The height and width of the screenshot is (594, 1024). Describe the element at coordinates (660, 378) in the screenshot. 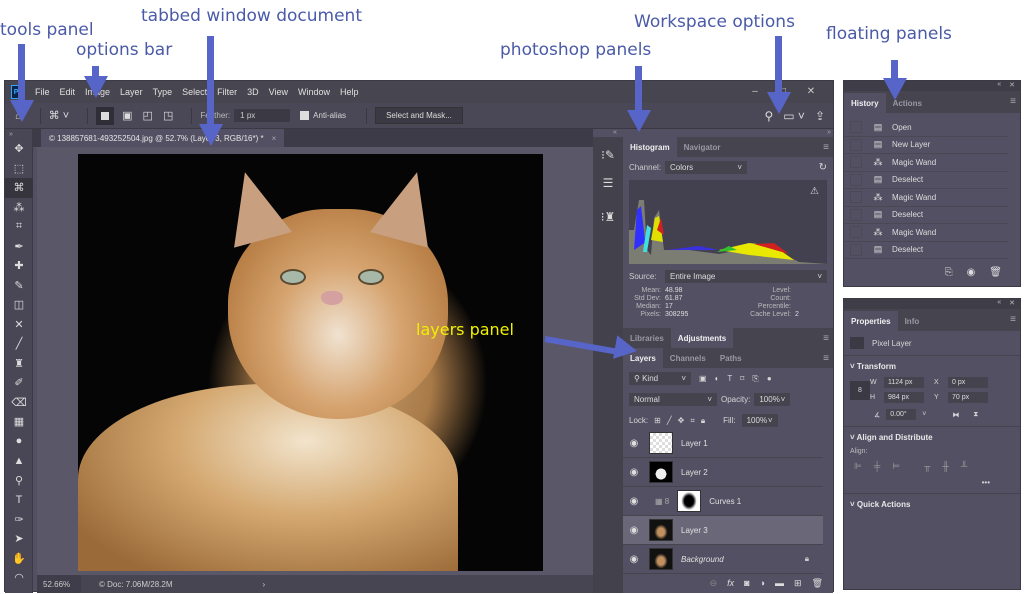

I see `layer-filter-select: ⚲ Kind ˅` at that location.